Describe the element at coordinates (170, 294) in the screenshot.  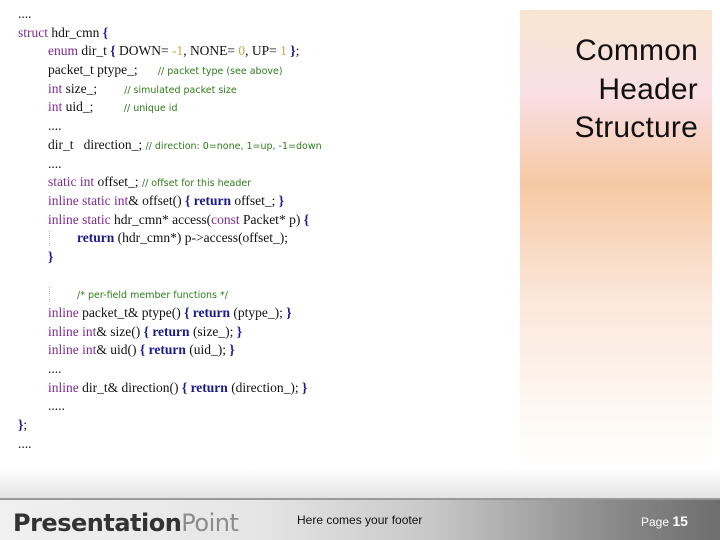
I see `code-line-comment: /* per-field member functions */` at that location.